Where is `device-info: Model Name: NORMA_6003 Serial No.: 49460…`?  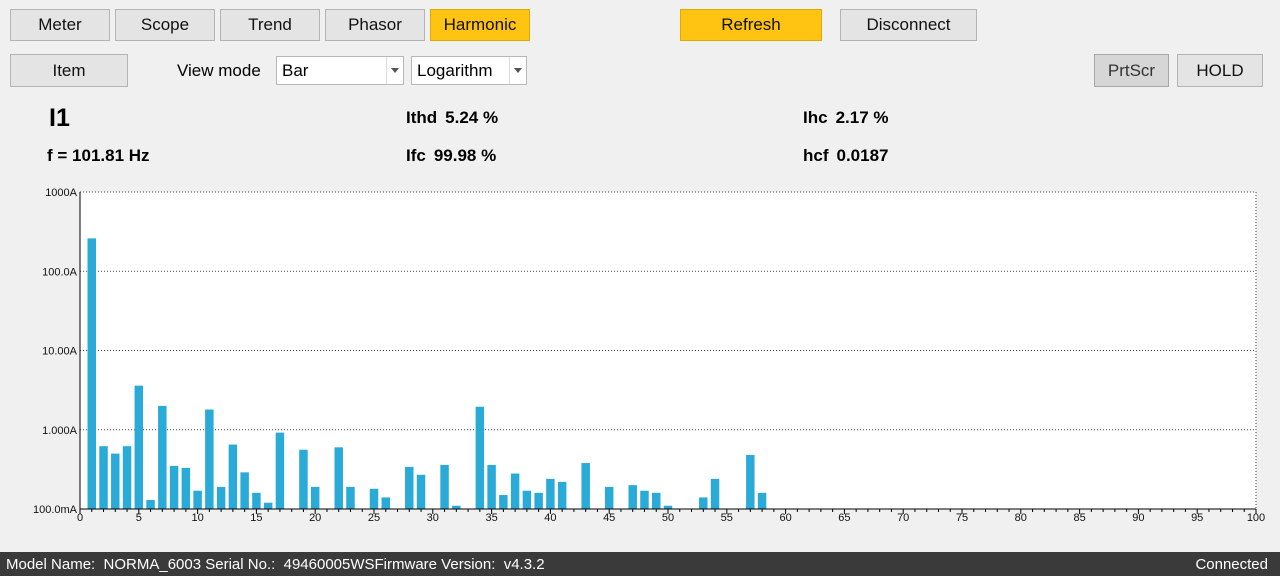
device-info: Model Name: NORMA_6003 Serial No.: 49460… is located at coordinates (275, 564).